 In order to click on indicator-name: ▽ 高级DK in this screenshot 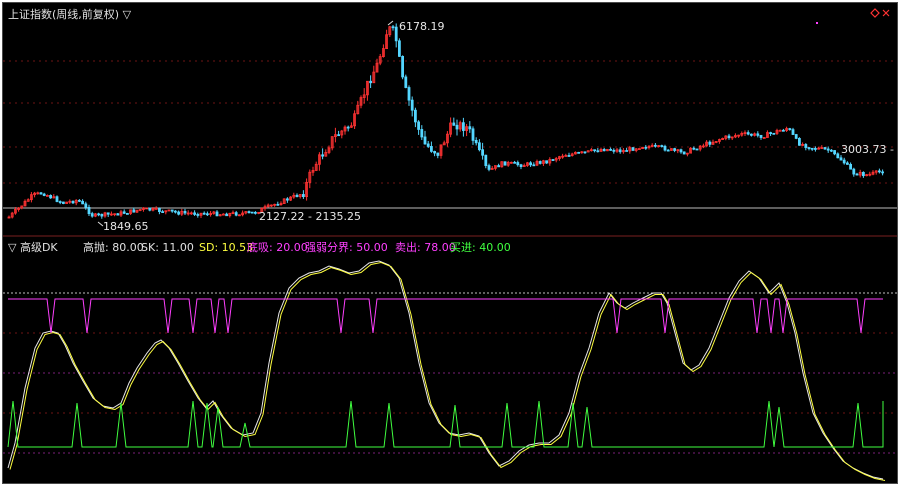, I will do `click(33, 247)`.